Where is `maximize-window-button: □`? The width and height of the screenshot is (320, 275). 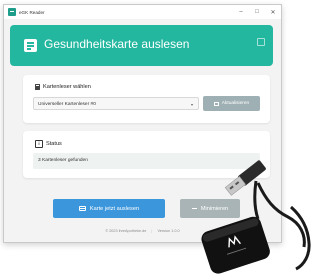 maximize-window-button: □ is located at coordinates (257, 12).